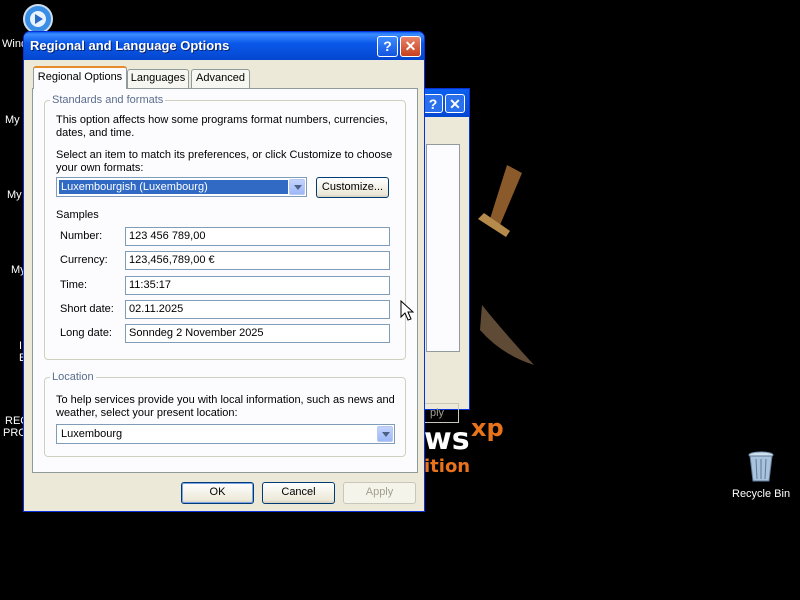 This screenshot has width=800, height=600. Describe the element at coordinates (217, 493) in the screenshot. I see `ok-button: OK` at that location.